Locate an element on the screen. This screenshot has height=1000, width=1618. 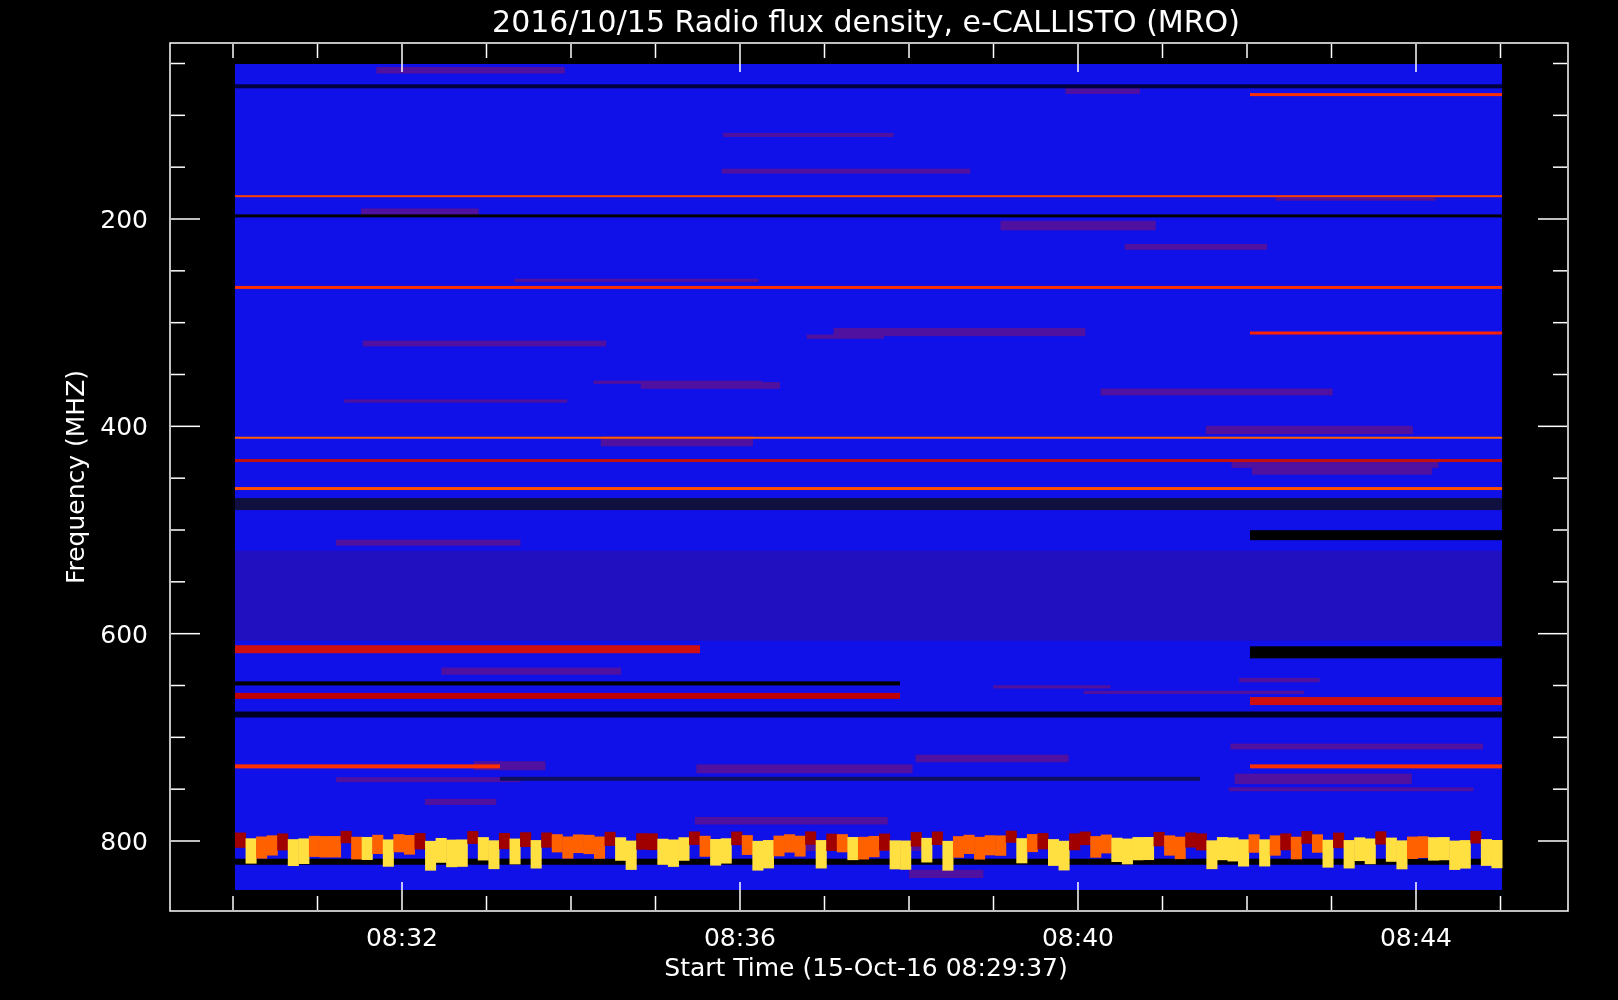
y-tick-label: 600 is located at coordinates (124, 634).